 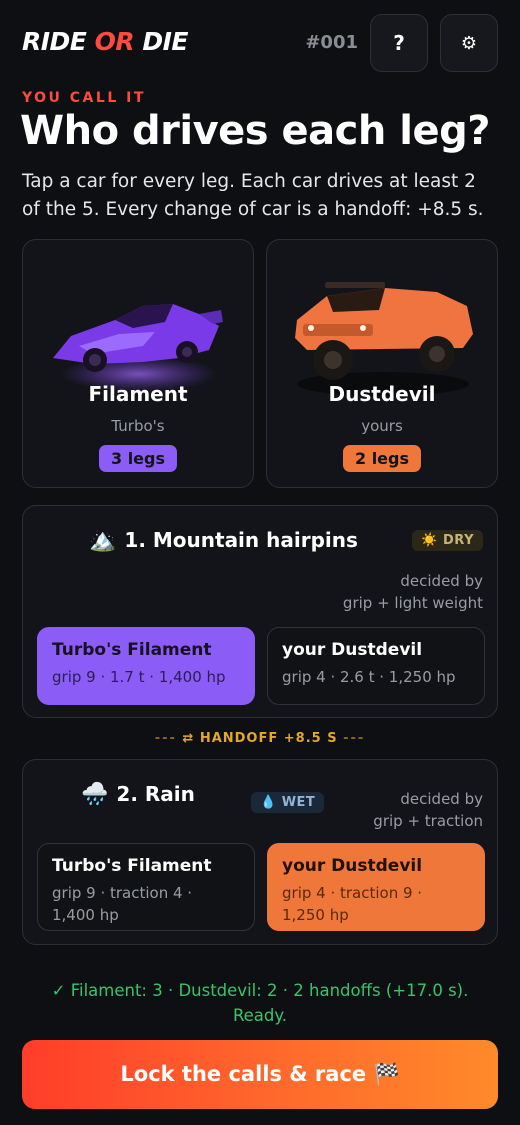 I want to click on question-icon: ?, so click(x=399, y=43).